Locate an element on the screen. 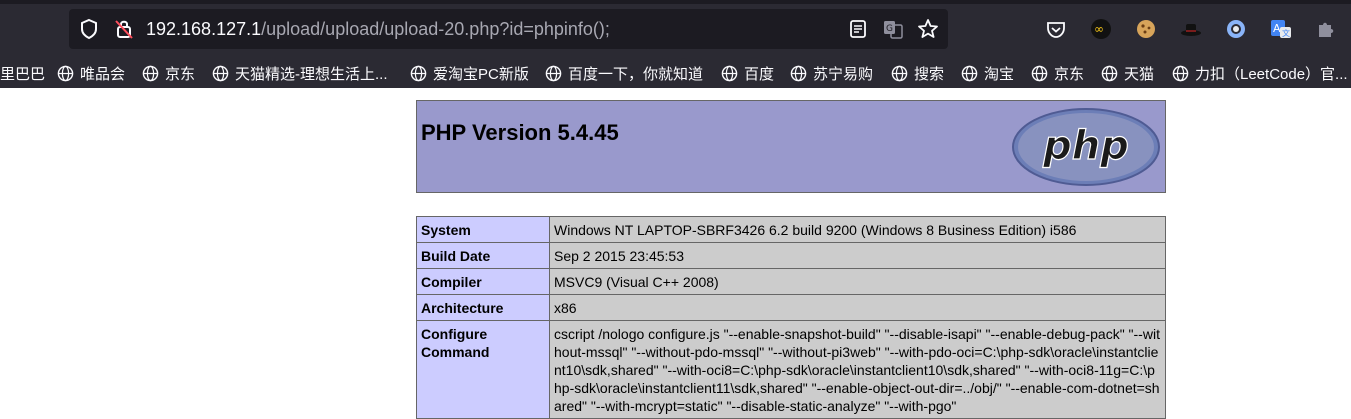 This screenshot has width=1351, height=419. php-logo-text: php is located at coordinates (1085, 146).